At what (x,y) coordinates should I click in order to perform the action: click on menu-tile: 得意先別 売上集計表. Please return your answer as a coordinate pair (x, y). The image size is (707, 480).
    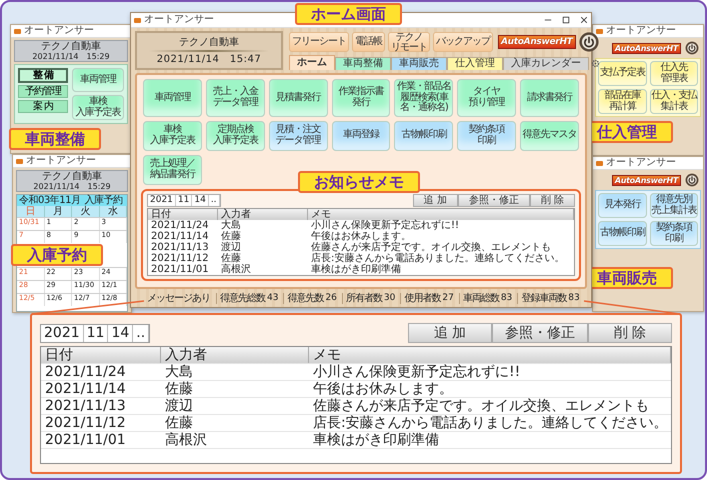
    Looking at the image, I should click on (674, 205).